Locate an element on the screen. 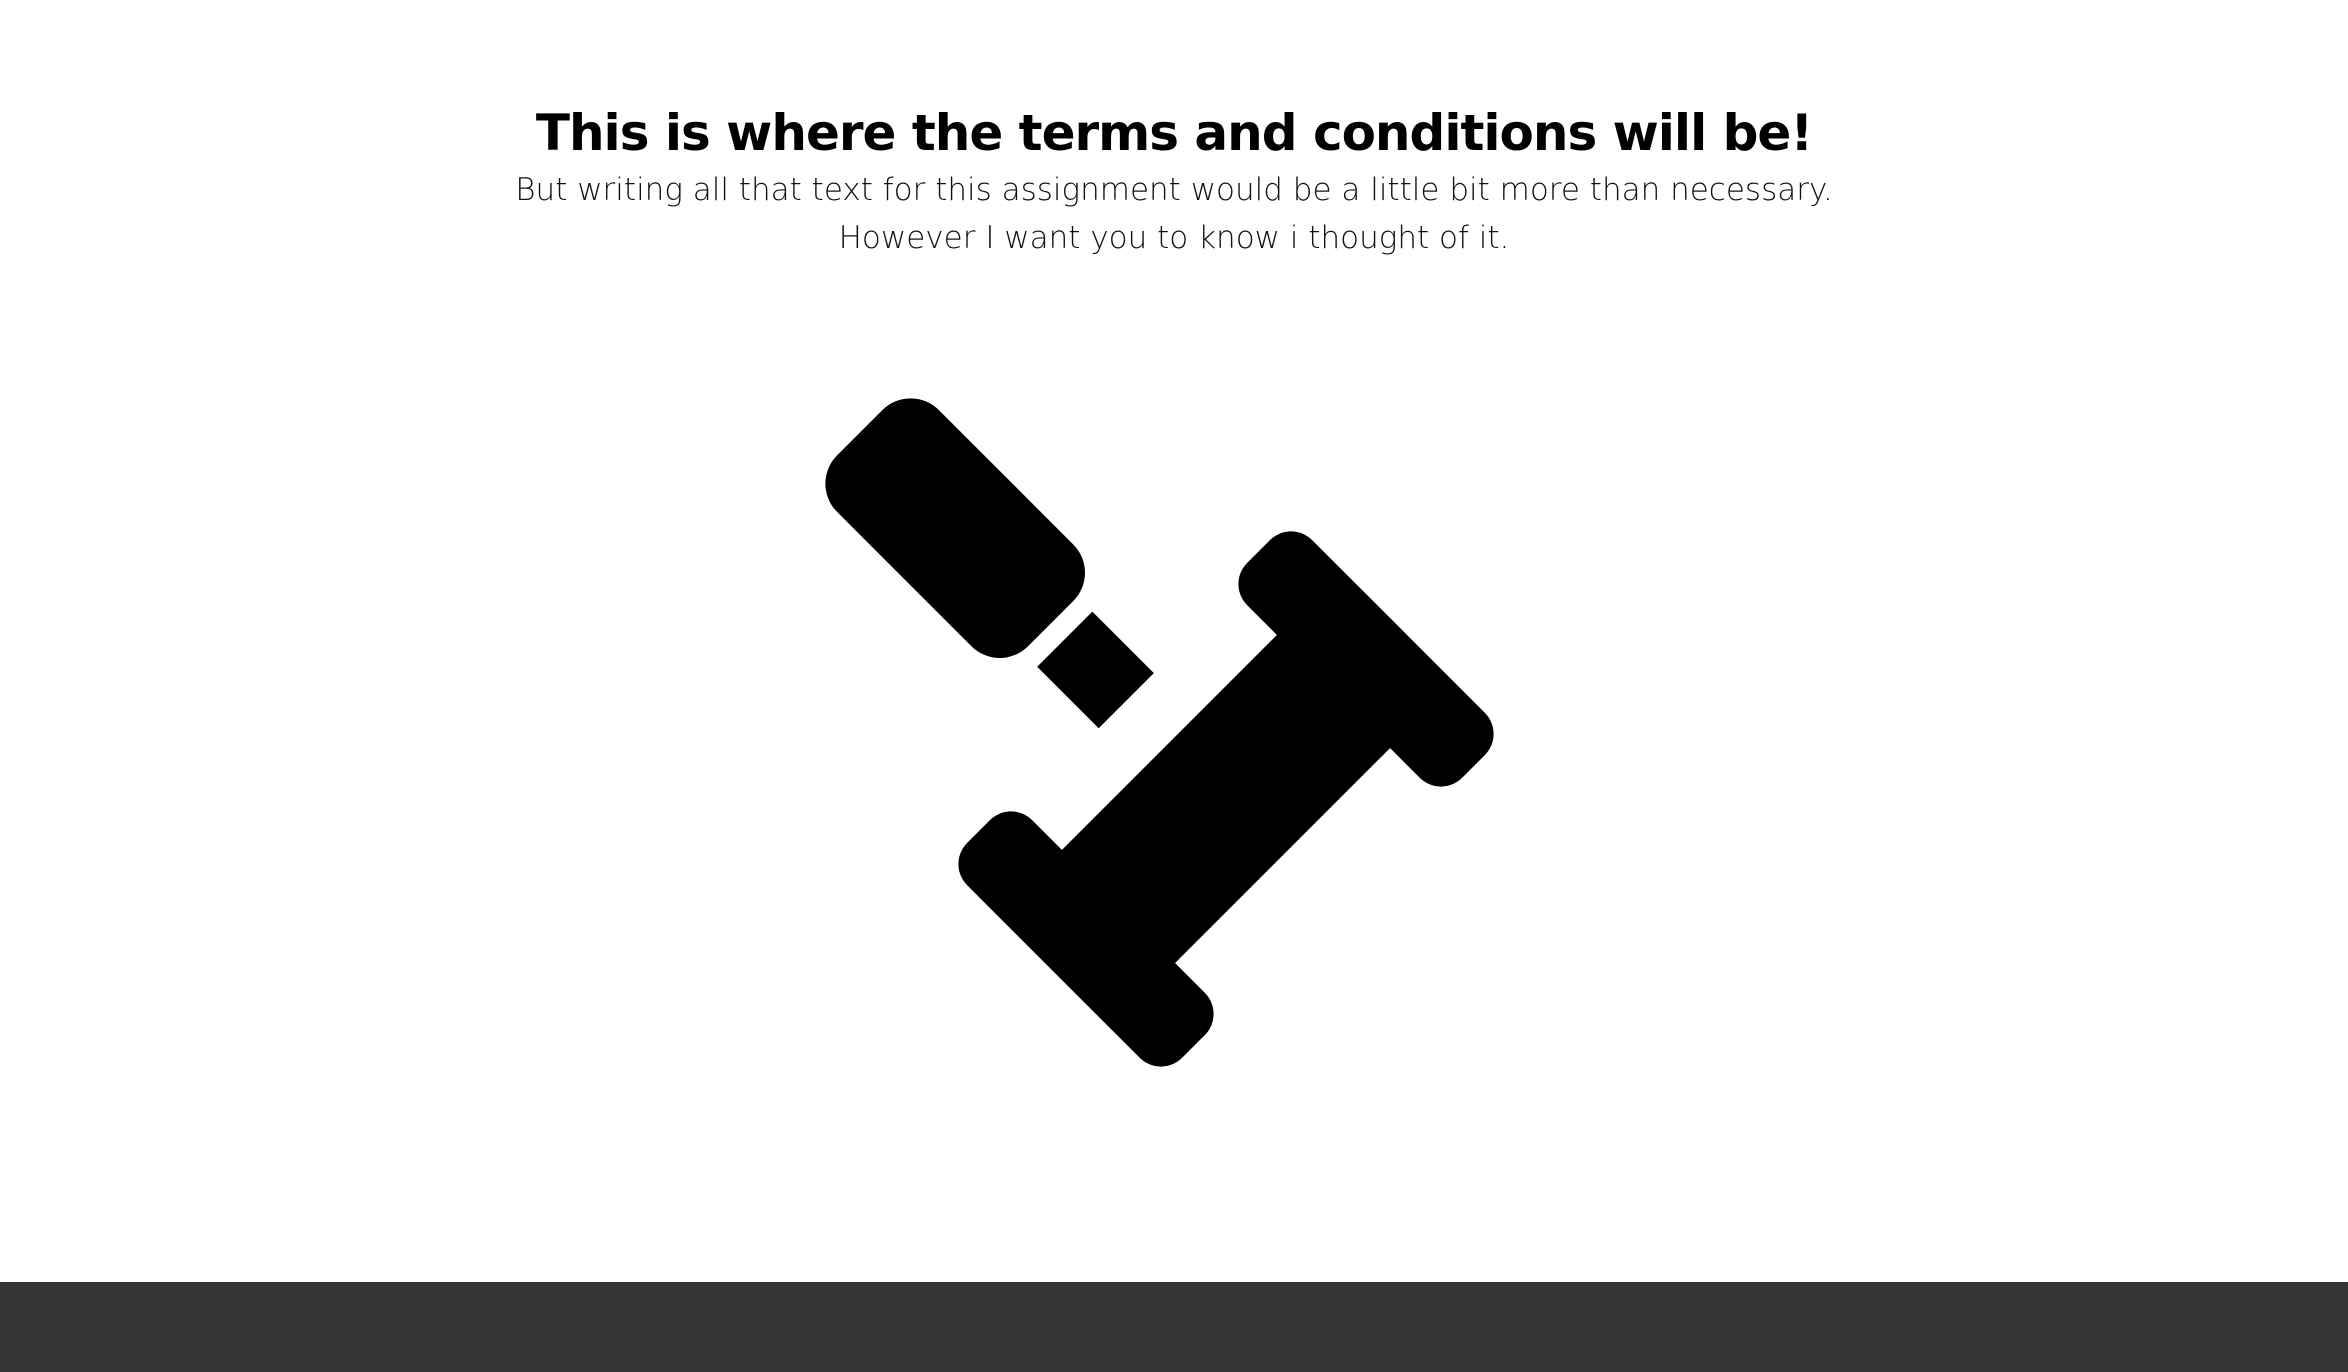 This screenshot has width=2348, height=1372. footer-bar is located at coordinates (1174, 1327).